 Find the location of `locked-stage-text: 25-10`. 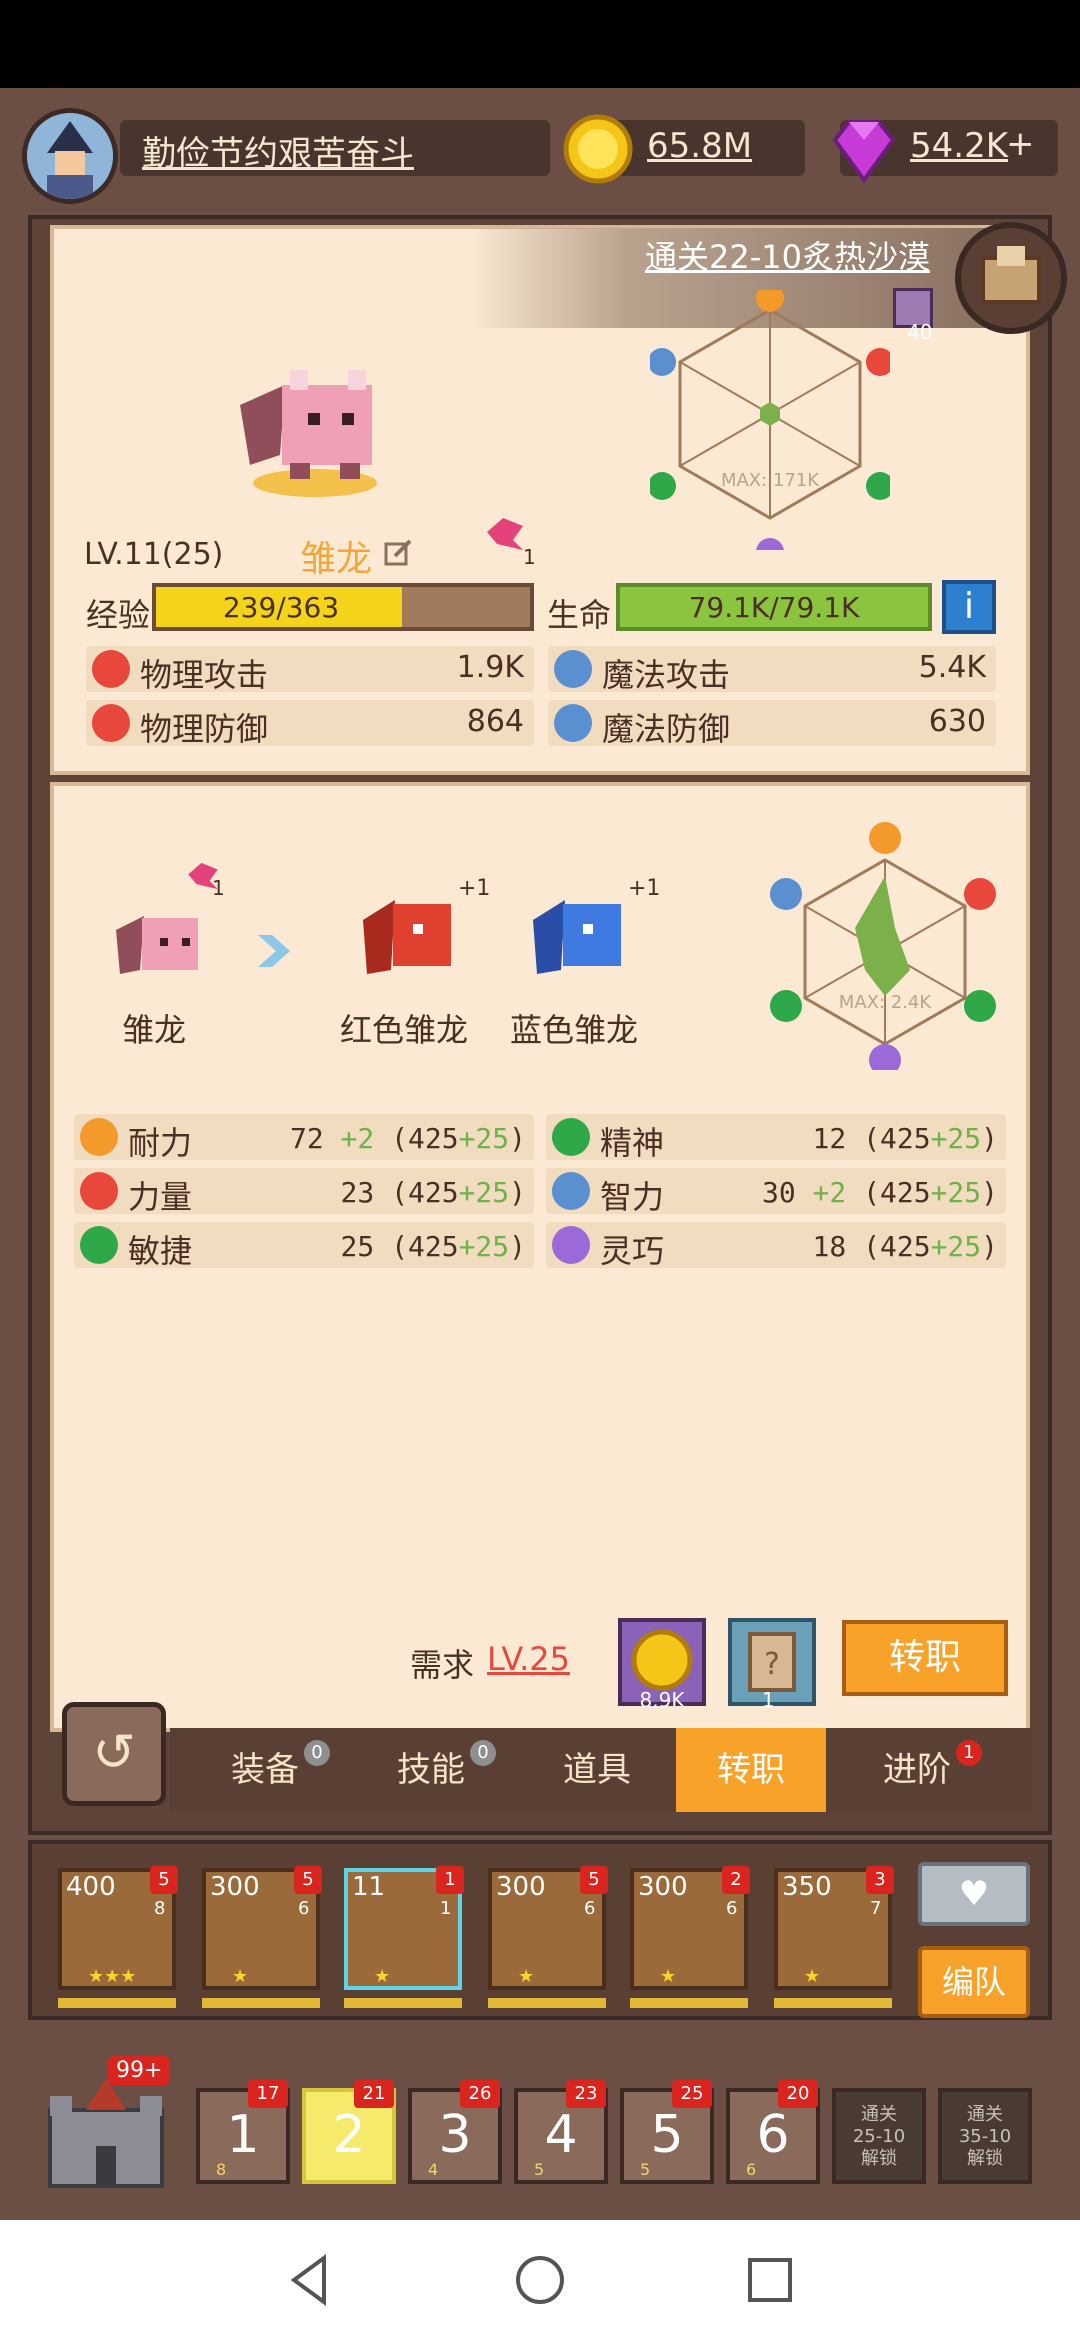

locked-stage-text: 25-10 is located at coordinates (879, 2136).